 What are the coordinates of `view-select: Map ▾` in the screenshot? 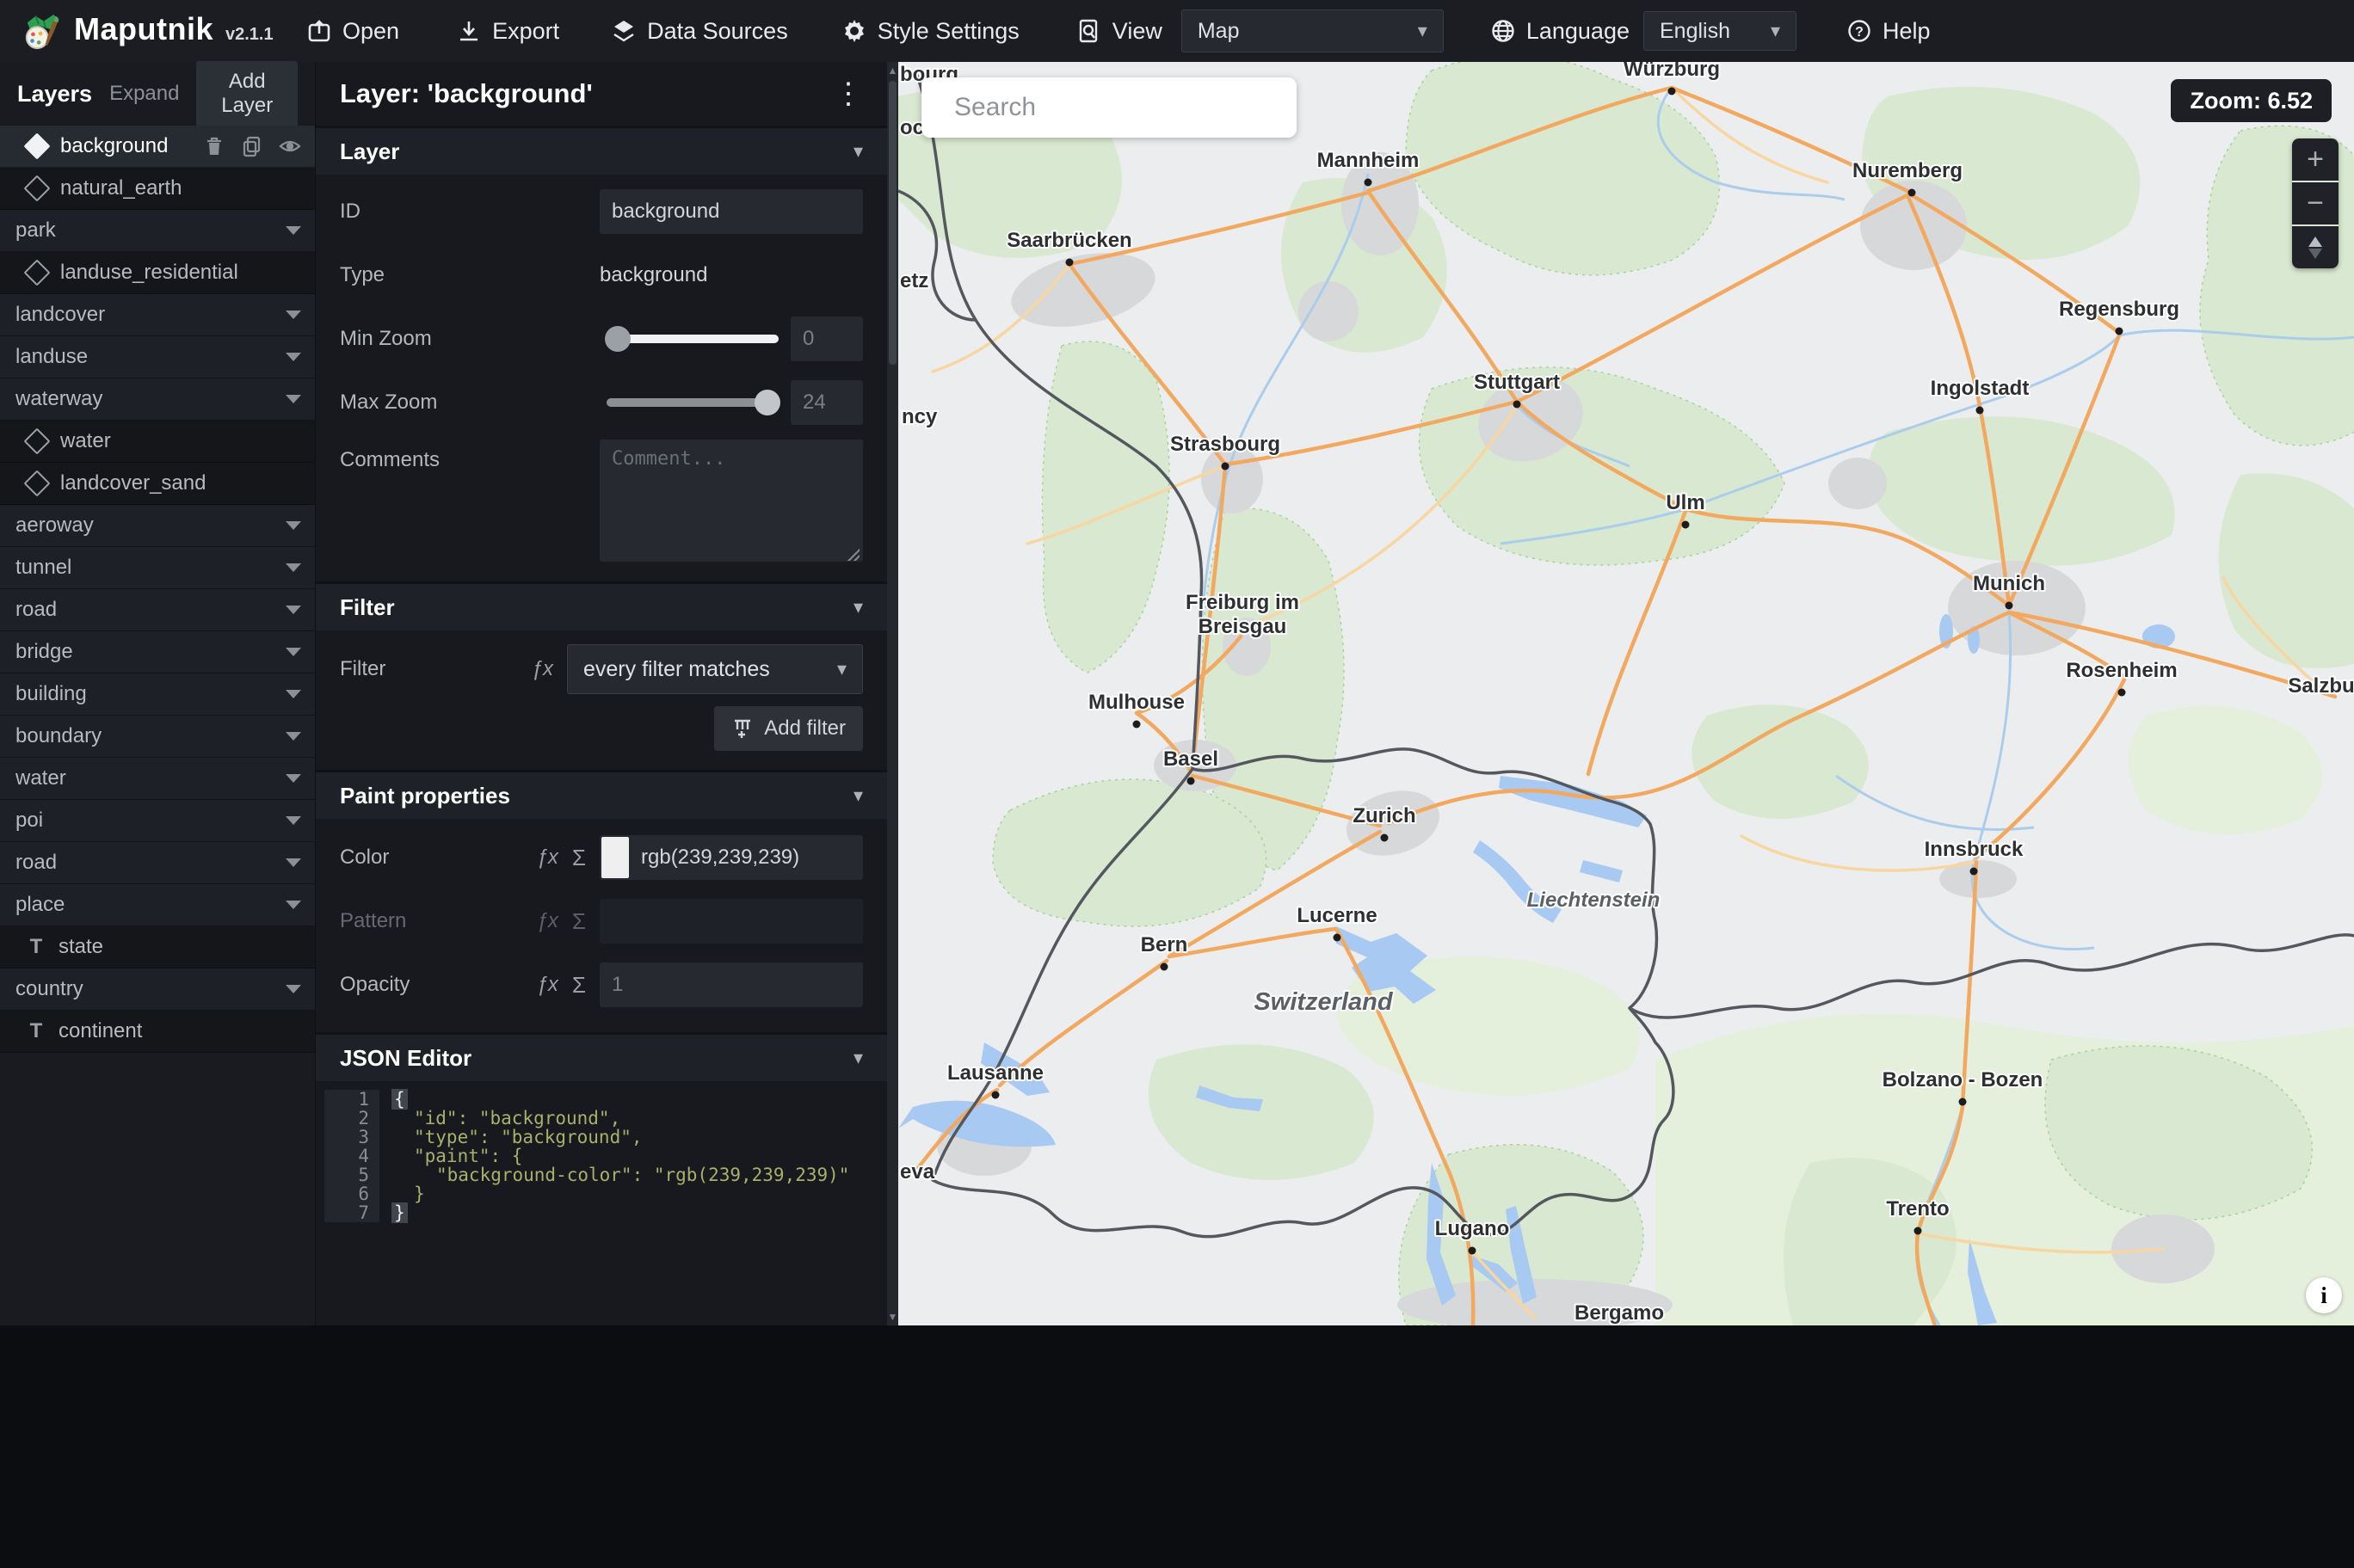 It's located at (1312, 31).